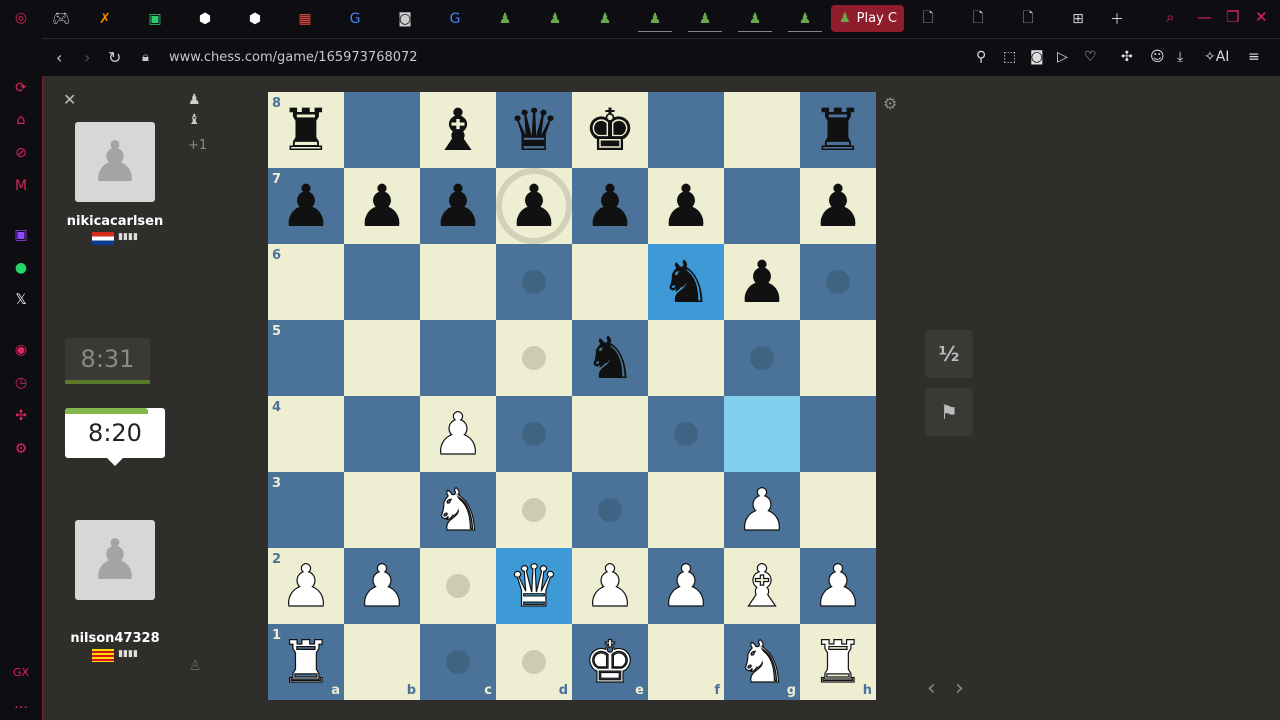 This screenshot has width=1280, height=720. I want to click on premove-icon: ♙, so click(195, 666).